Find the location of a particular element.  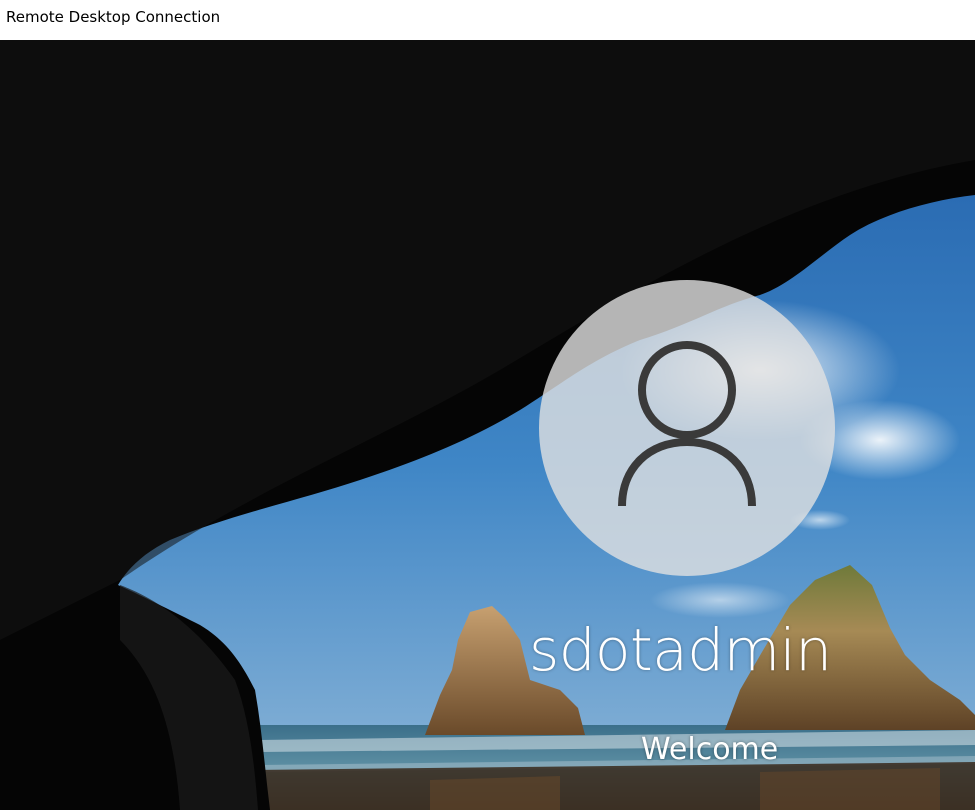

window-title: Remote Desktop Connection is located at coordinates (113, 17).